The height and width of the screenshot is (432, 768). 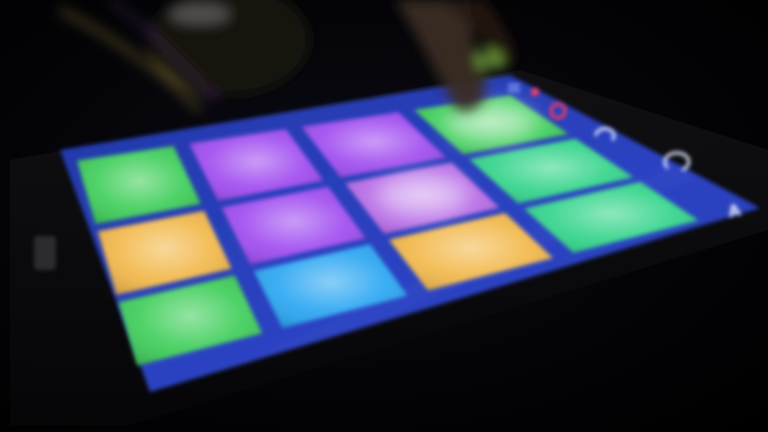 What do you see at coordinates (422, 195) in the screenshot?
I see `pad-glow` at bounding box center [422, 195].